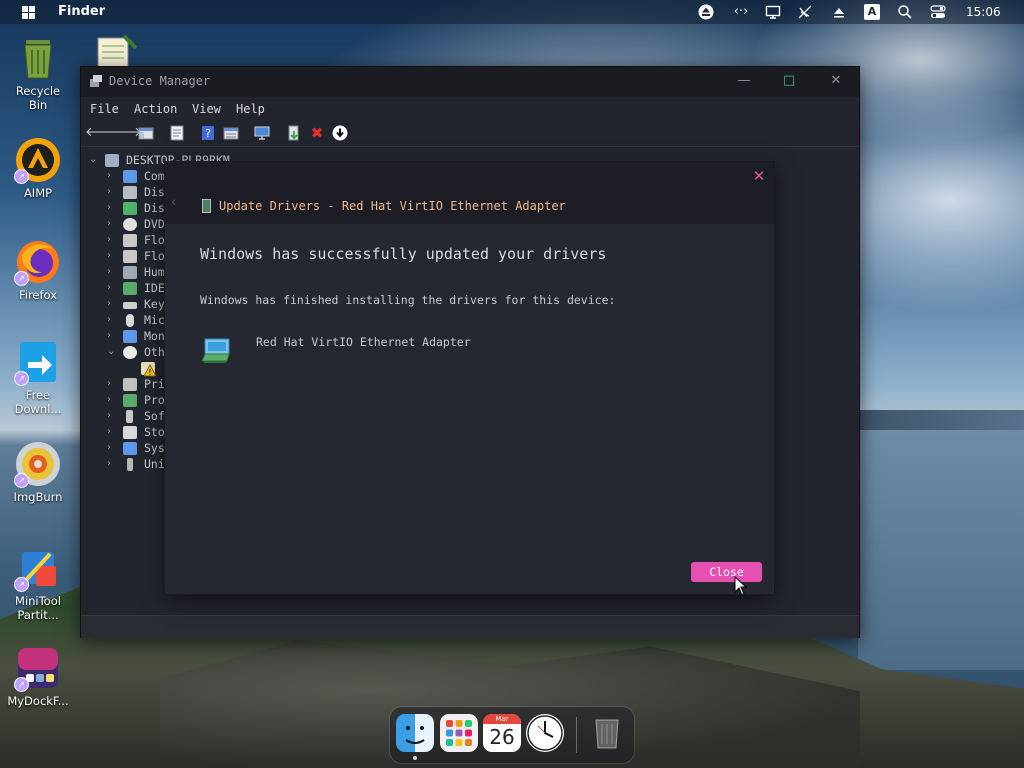 This screenshot has width=1024, height=768. What do you see at coordinates (836, 80) in the screenshot?
I see `close-window-button: ✕` at bounding box center [836, 80].